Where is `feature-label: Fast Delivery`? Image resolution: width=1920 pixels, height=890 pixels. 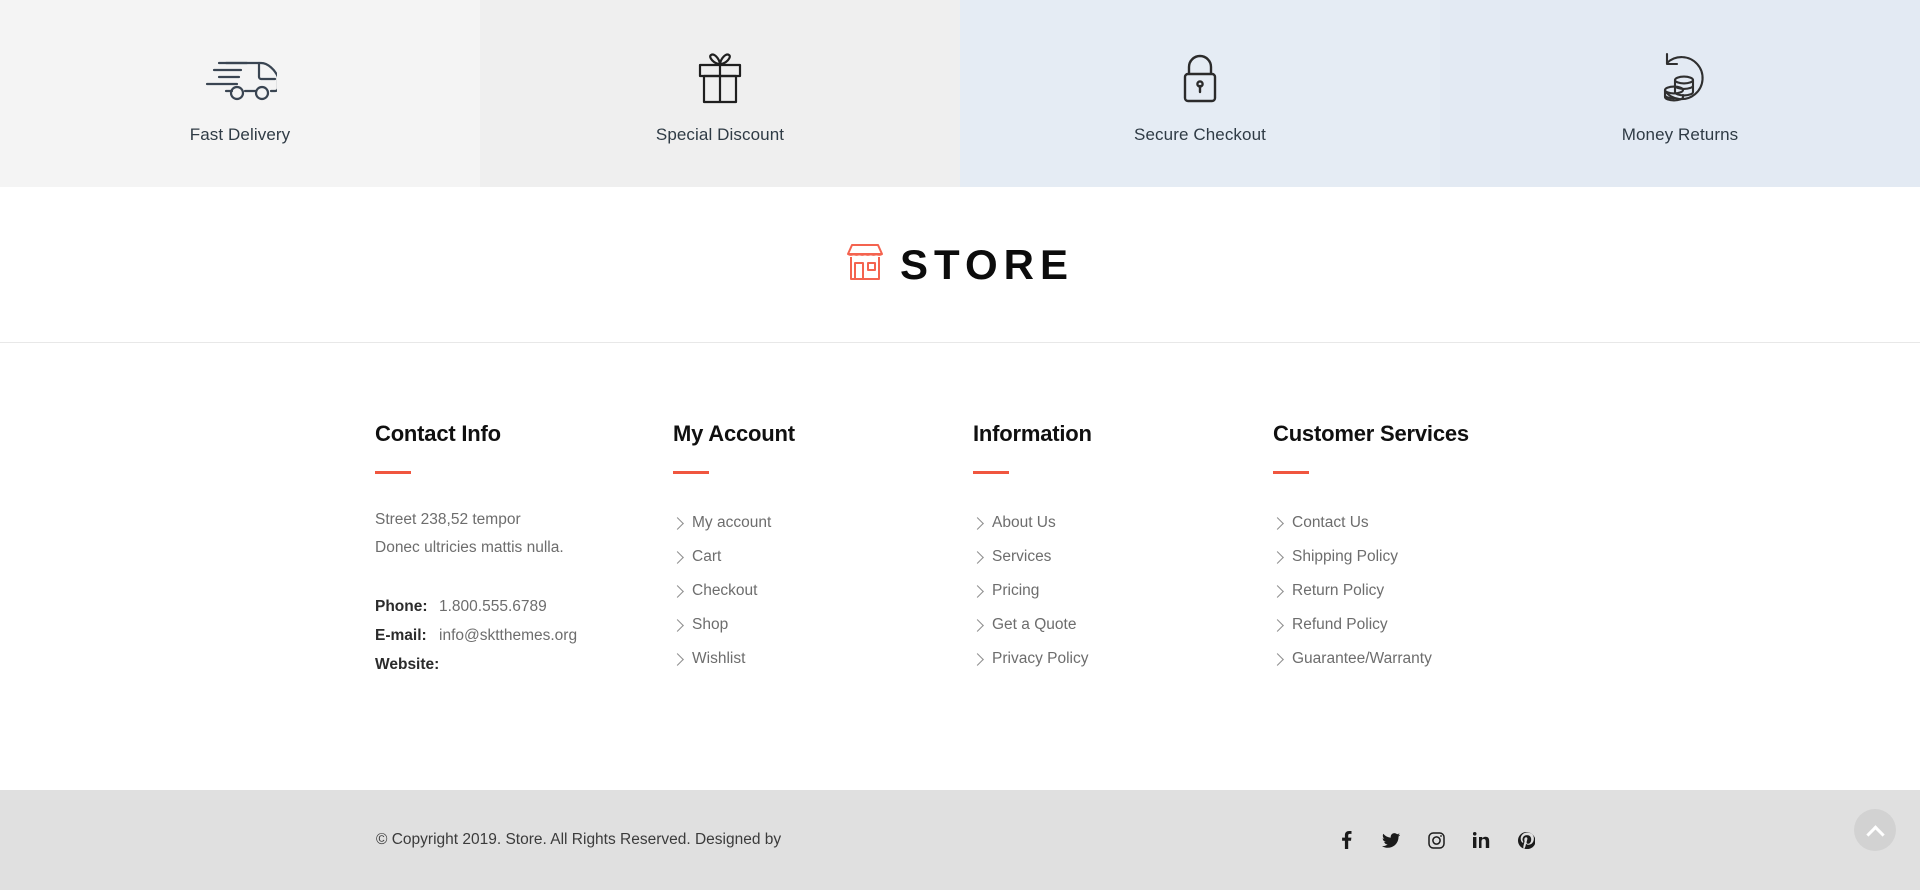 feature-label: Fast Delivery is located at coordinates (240, 134).